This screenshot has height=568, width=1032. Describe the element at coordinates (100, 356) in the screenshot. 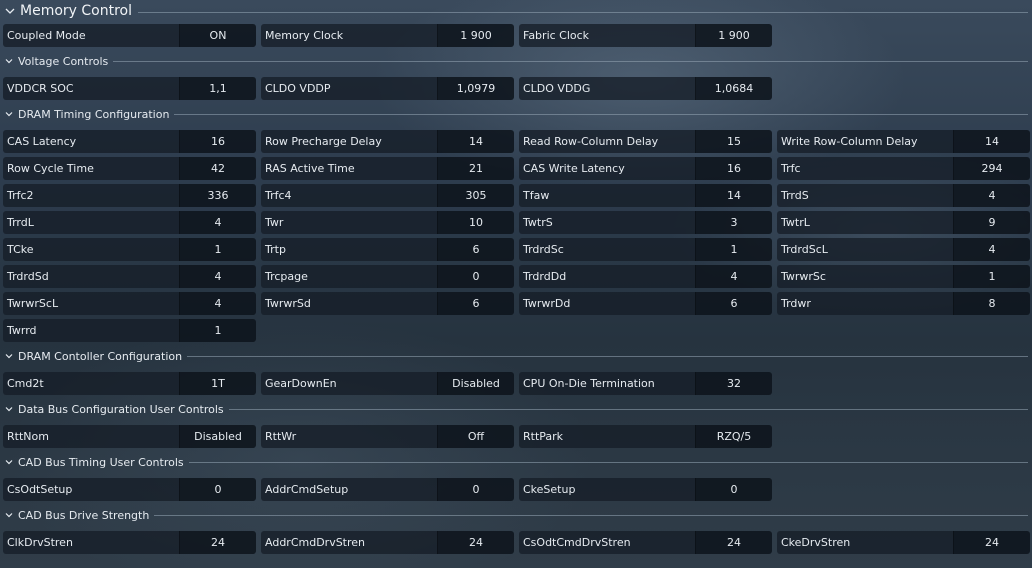

I see `section-title: DRAM Contoller Configuration` at that location.